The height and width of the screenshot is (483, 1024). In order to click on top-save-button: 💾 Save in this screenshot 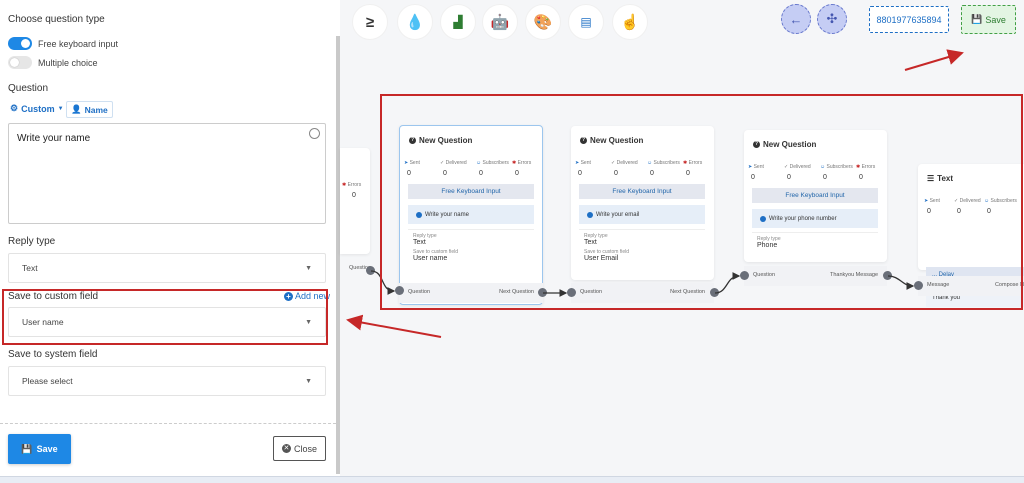, I will do `click(988, 19)`.